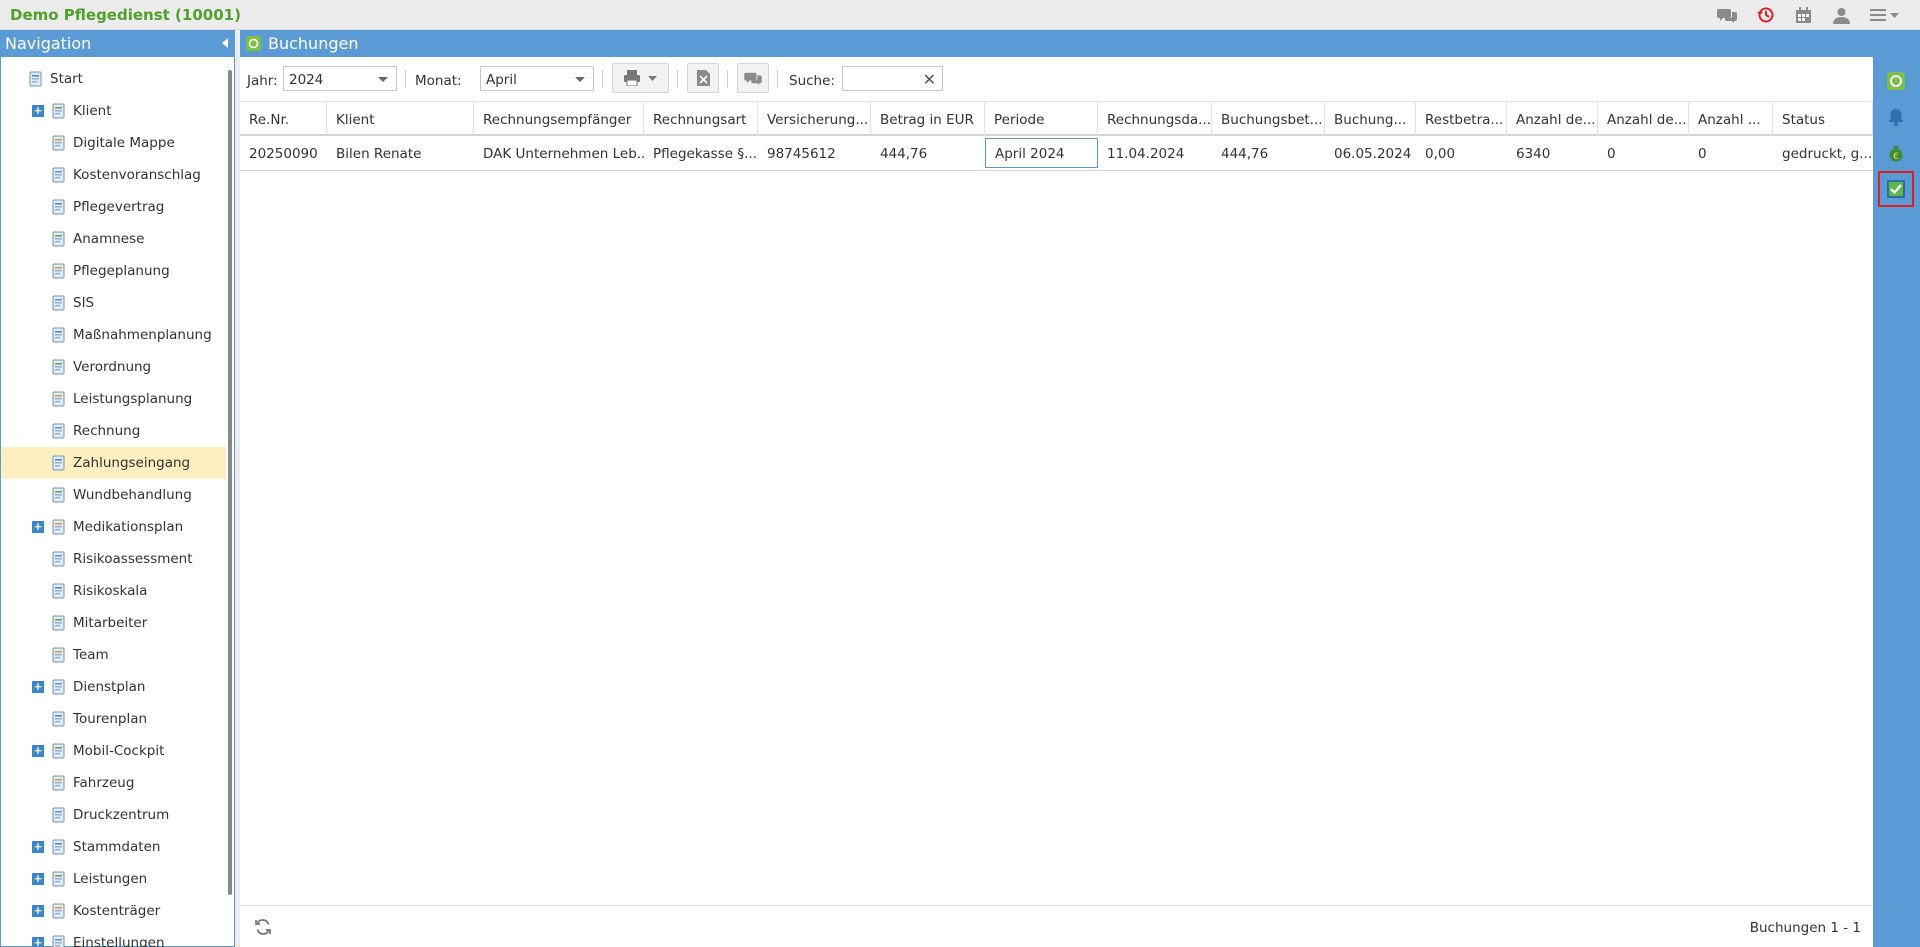 Image resolution: width=1920 pixels, height=947 pixels. Describe the element at coordinates (559, 119) in the screenshot. I see `column-header: Rechnungsempfänger` at that location.